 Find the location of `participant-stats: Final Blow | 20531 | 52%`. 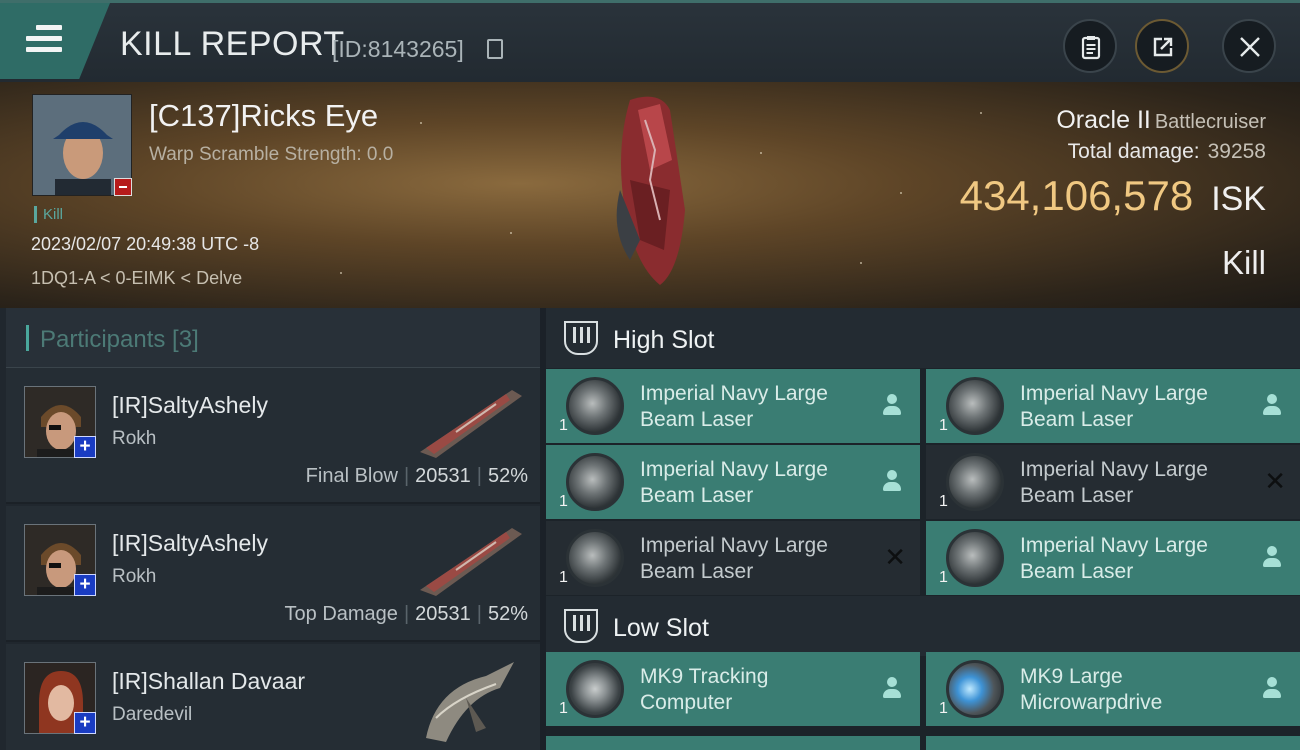

participant-stats: Final Blow | 20531 | 52% is located at coordinates (416, 476).